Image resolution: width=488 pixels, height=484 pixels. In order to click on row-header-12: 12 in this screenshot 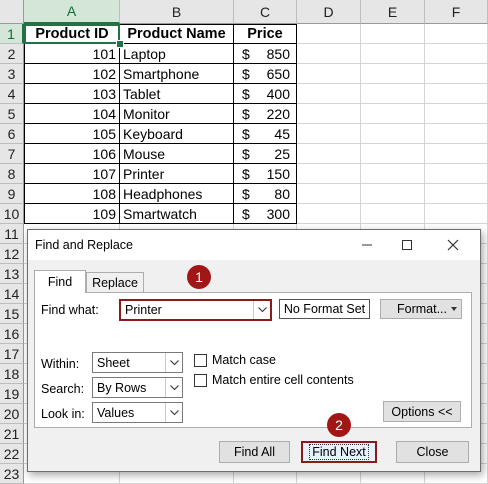, I will do `click(12, 254)`.